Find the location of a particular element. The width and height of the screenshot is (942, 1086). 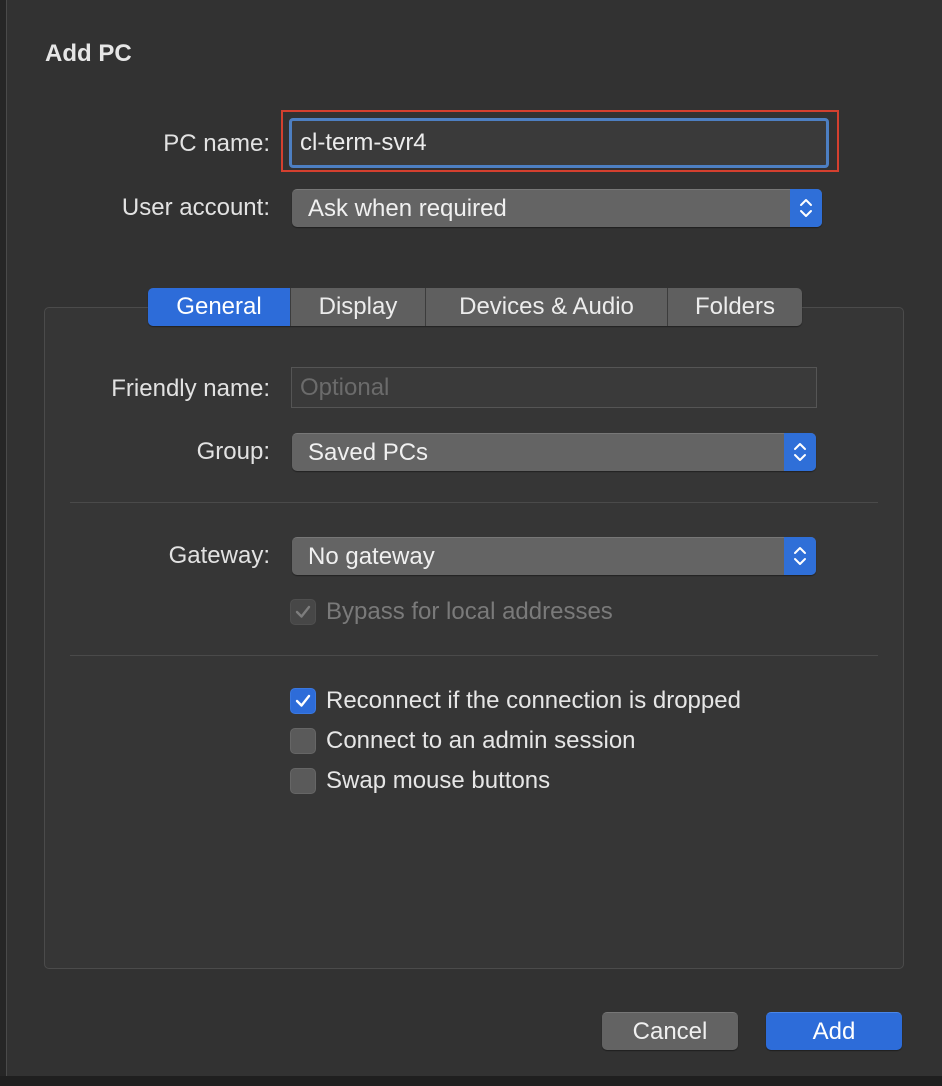

group-label: Group: is located at coordinates (233, 451).